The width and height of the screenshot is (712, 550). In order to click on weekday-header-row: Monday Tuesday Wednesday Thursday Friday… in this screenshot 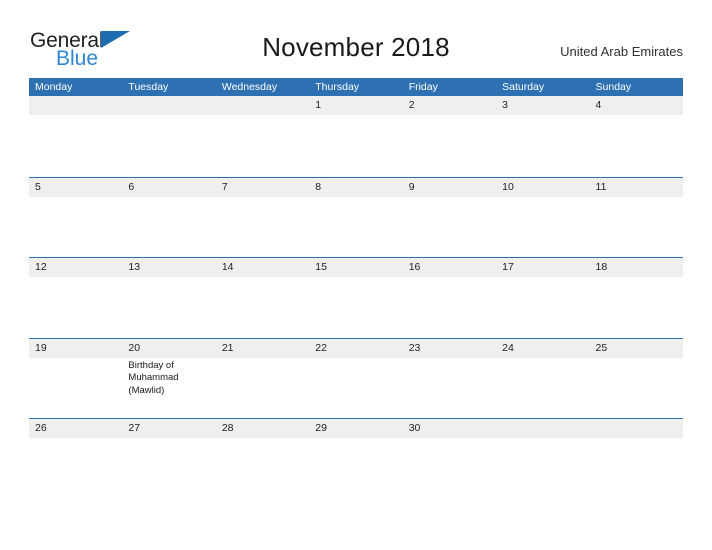, I will do `click(356, 87)`.